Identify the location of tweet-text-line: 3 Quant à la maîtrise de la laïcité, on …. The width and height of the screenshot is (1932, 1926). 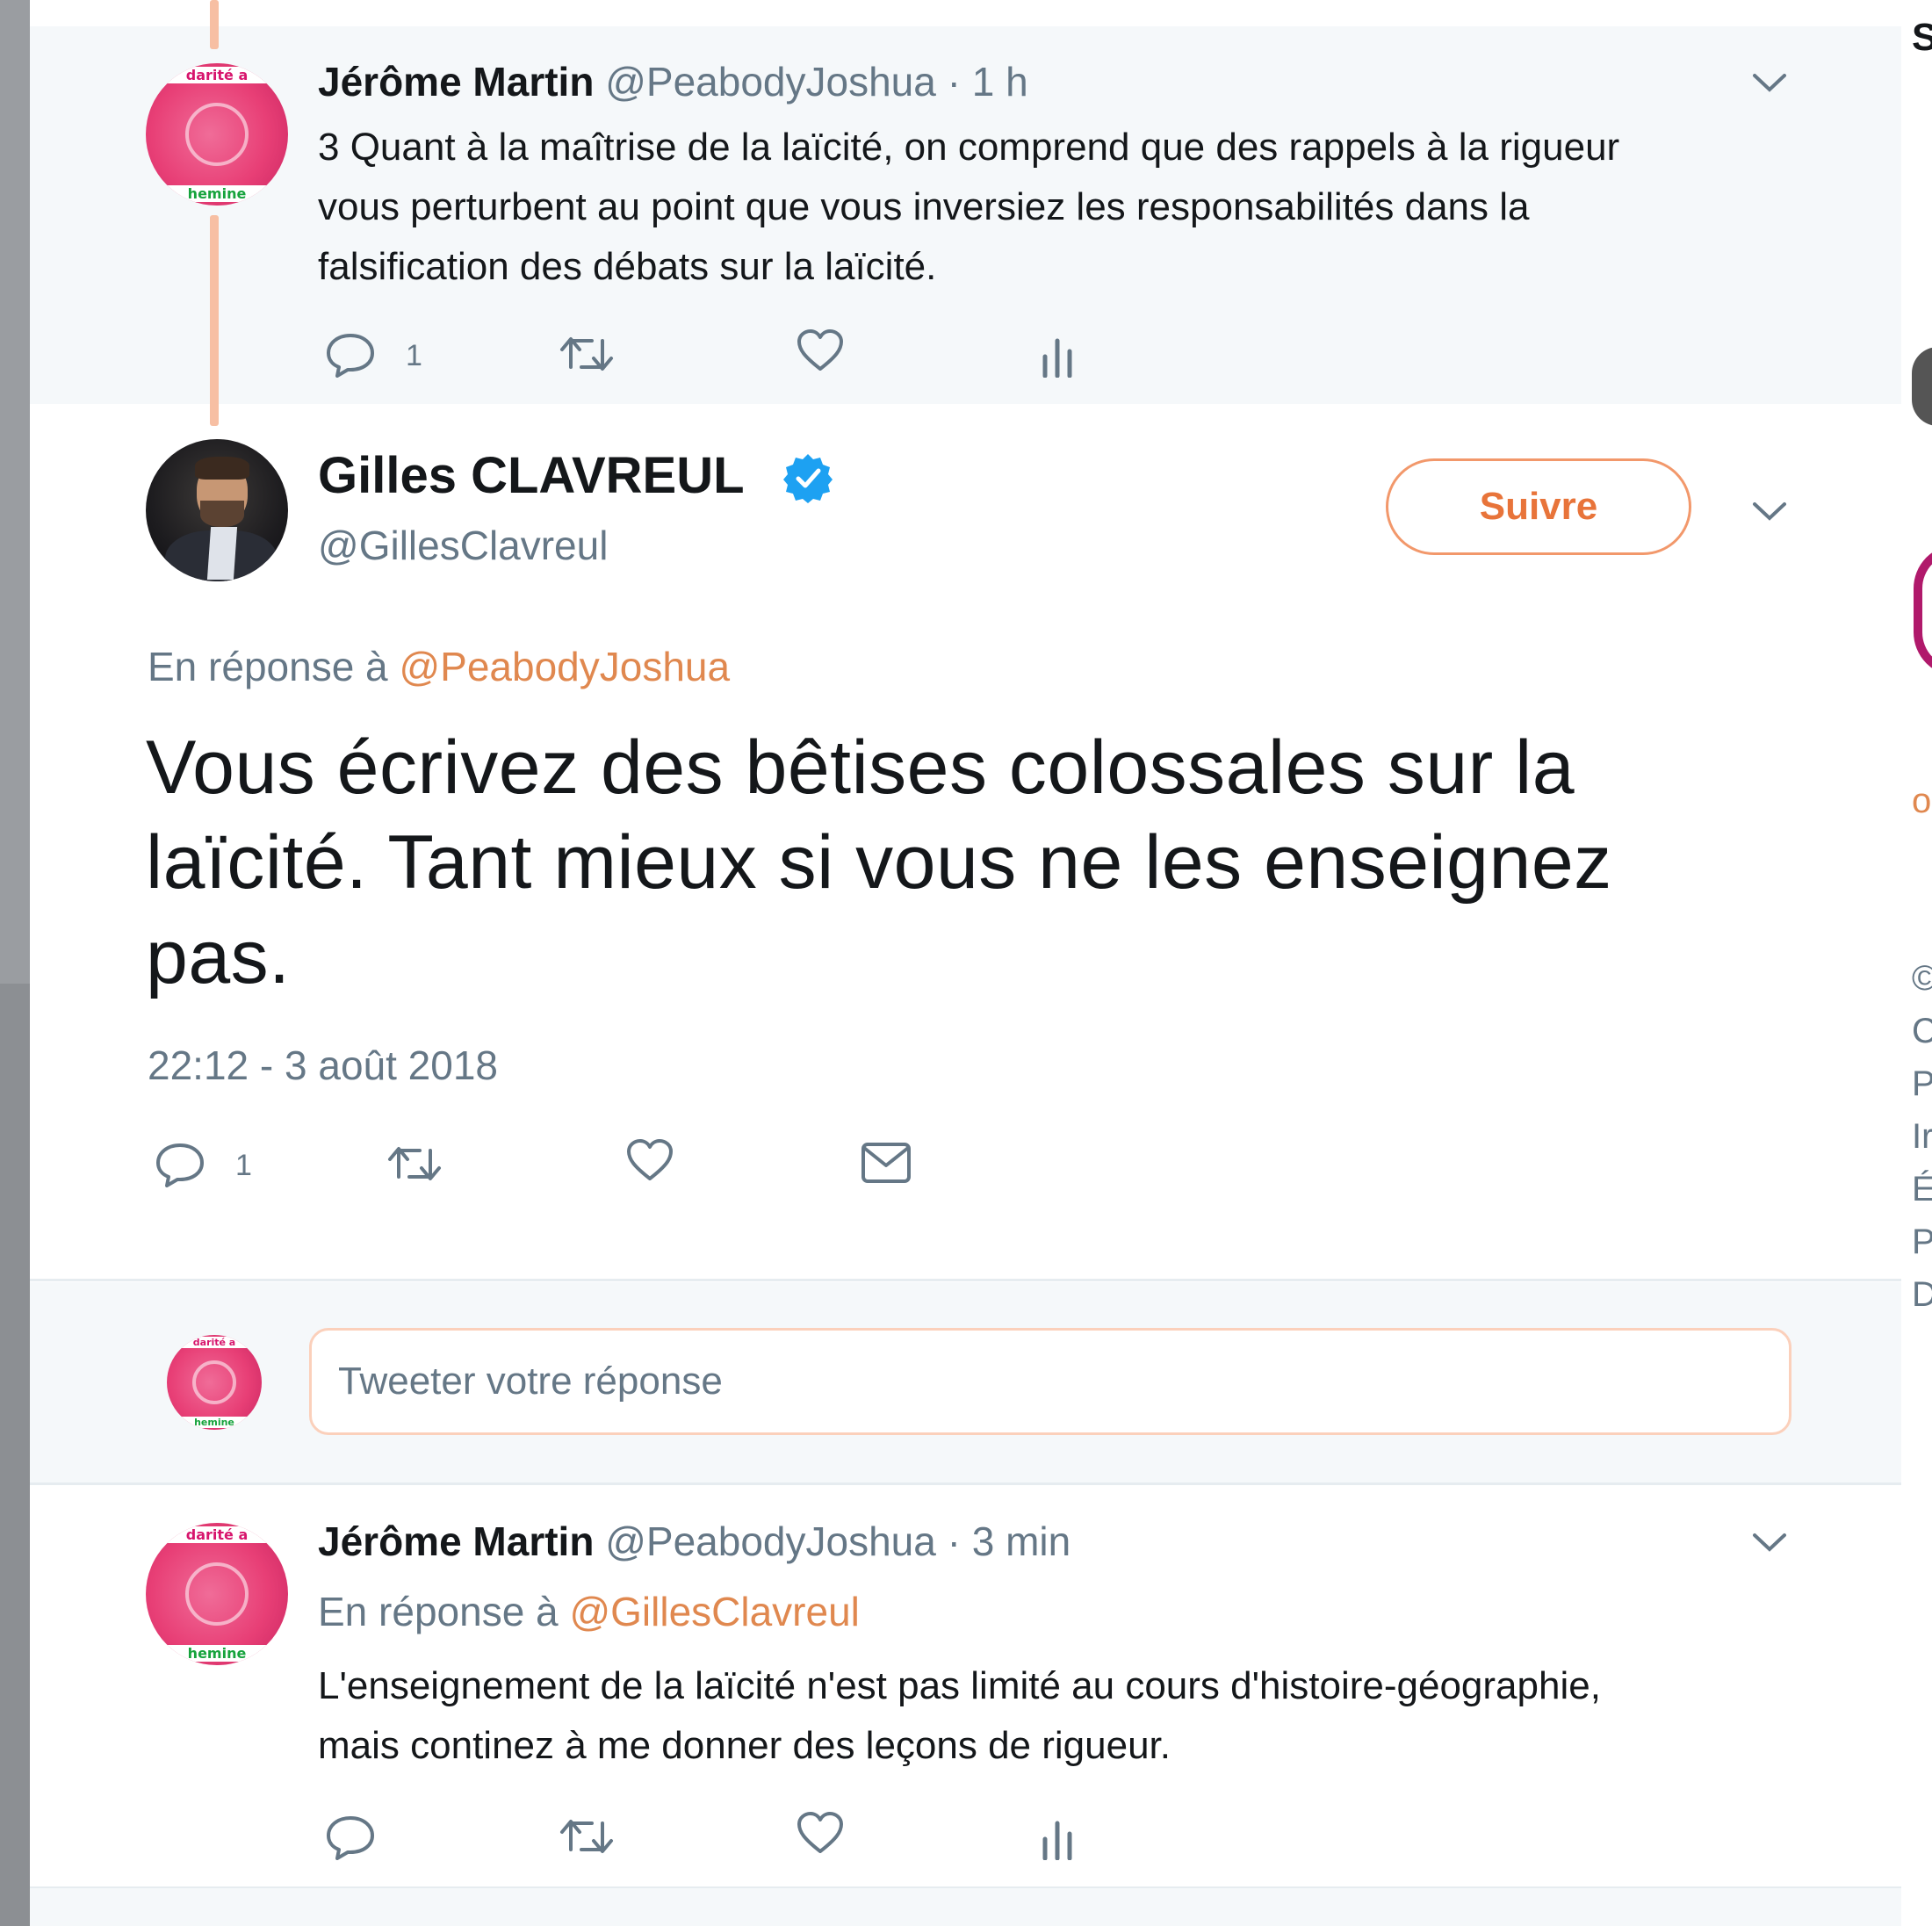
(969, 147).